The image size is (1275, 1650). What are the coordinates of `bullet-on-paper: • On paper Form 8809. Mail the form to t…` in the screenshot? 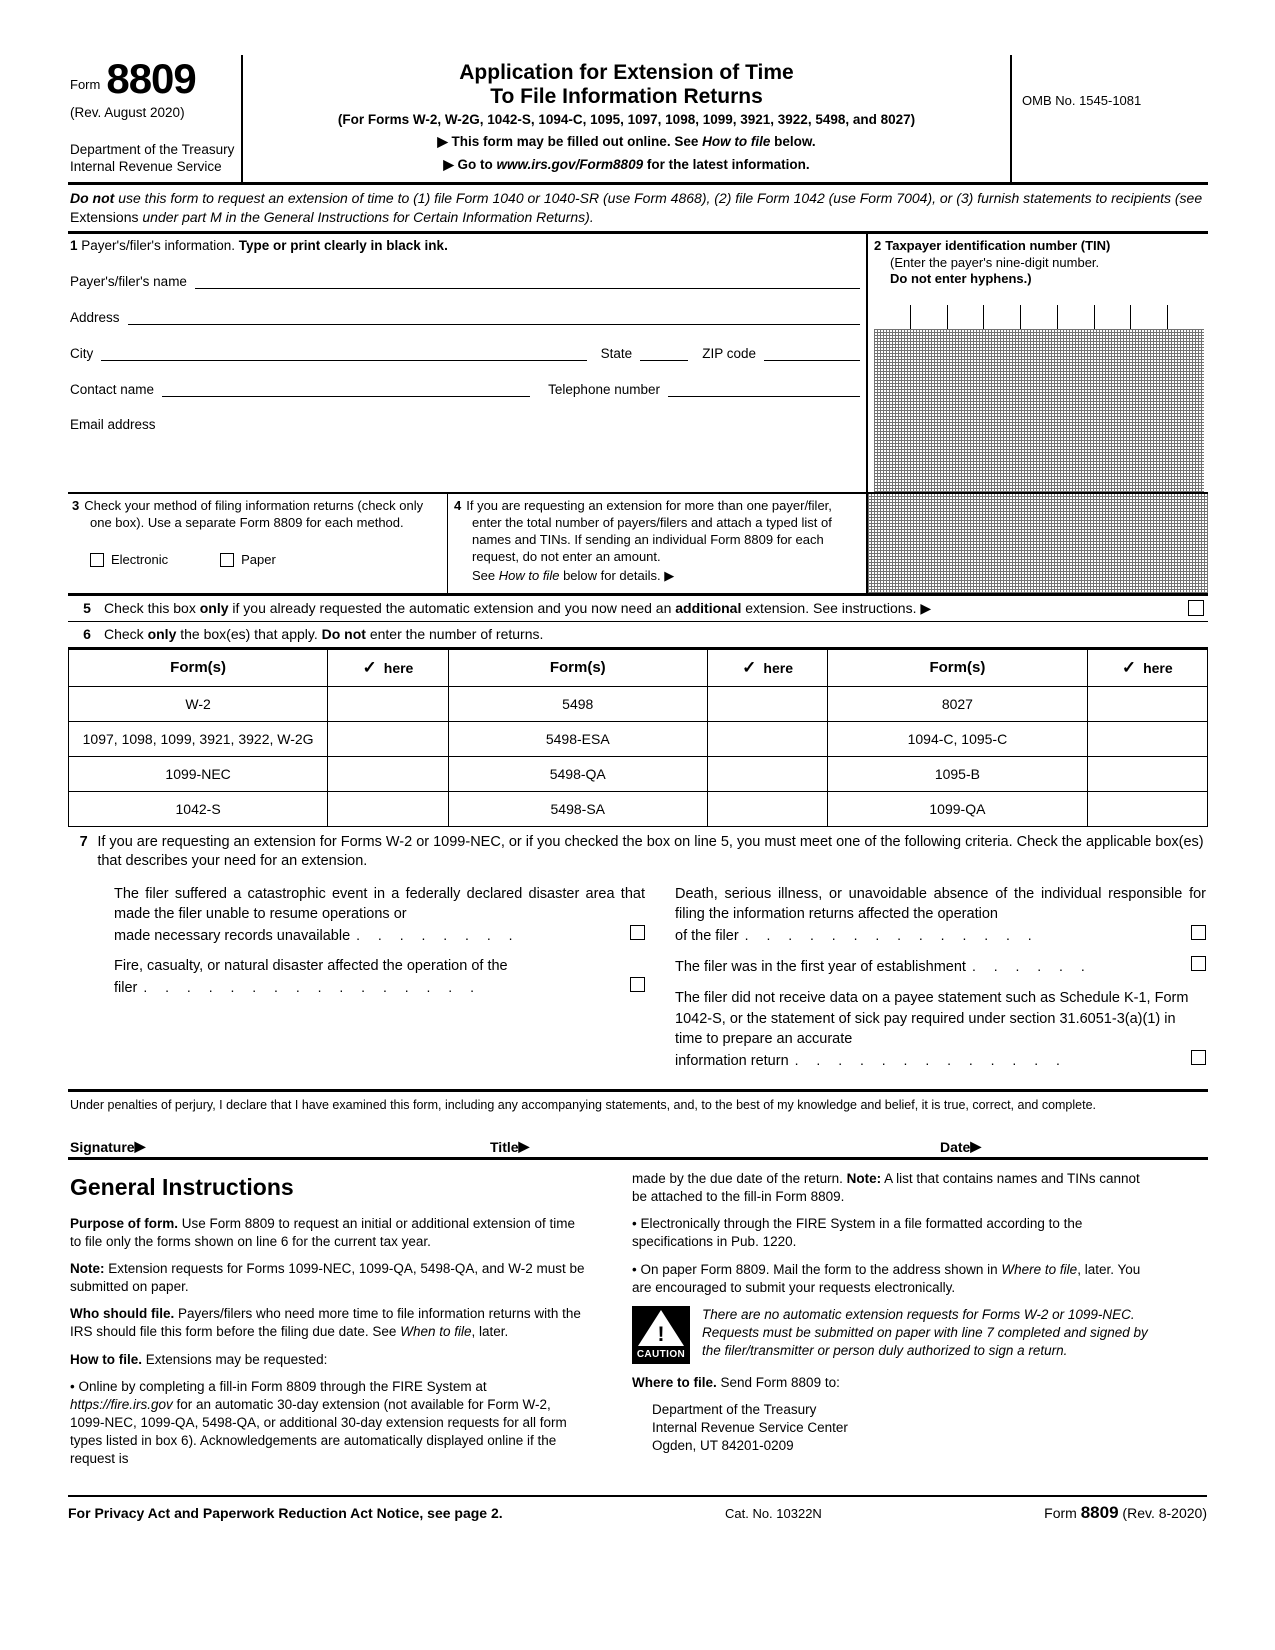 It's located at (890, 1279).